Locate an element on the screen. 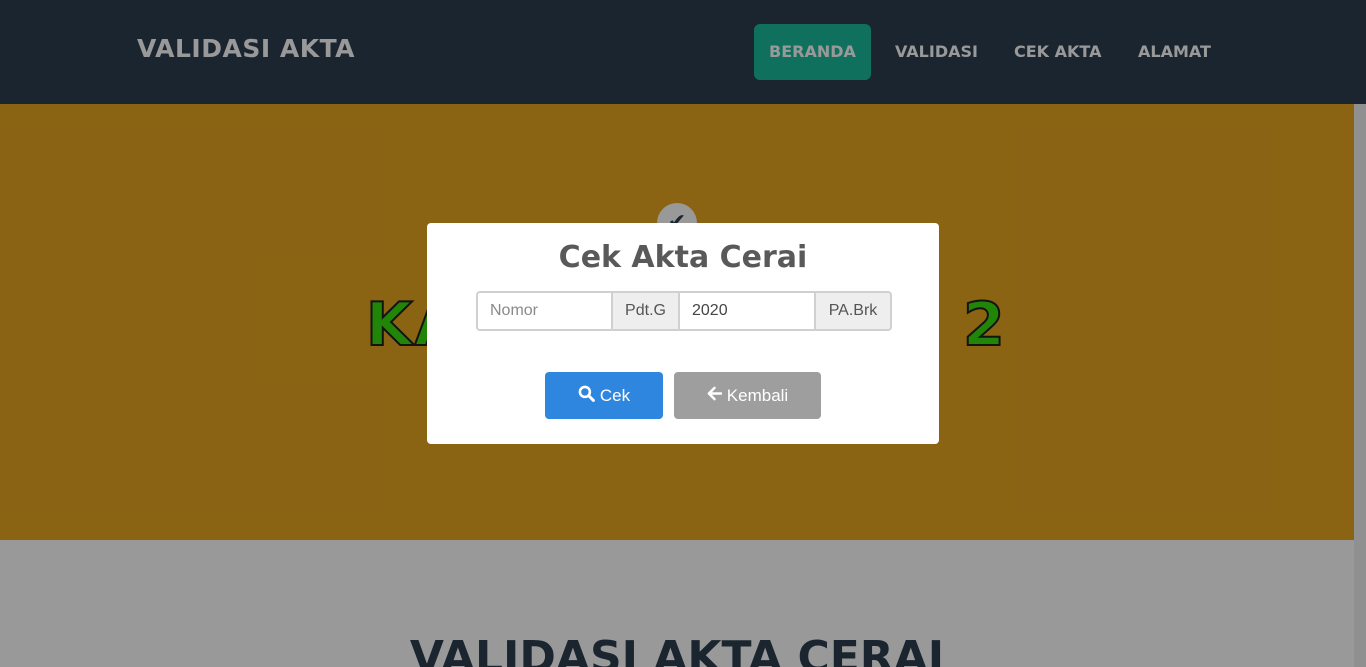 The height and width of the screenshot is (667, 1366). tahun-input is located at coordinates (748, 311).